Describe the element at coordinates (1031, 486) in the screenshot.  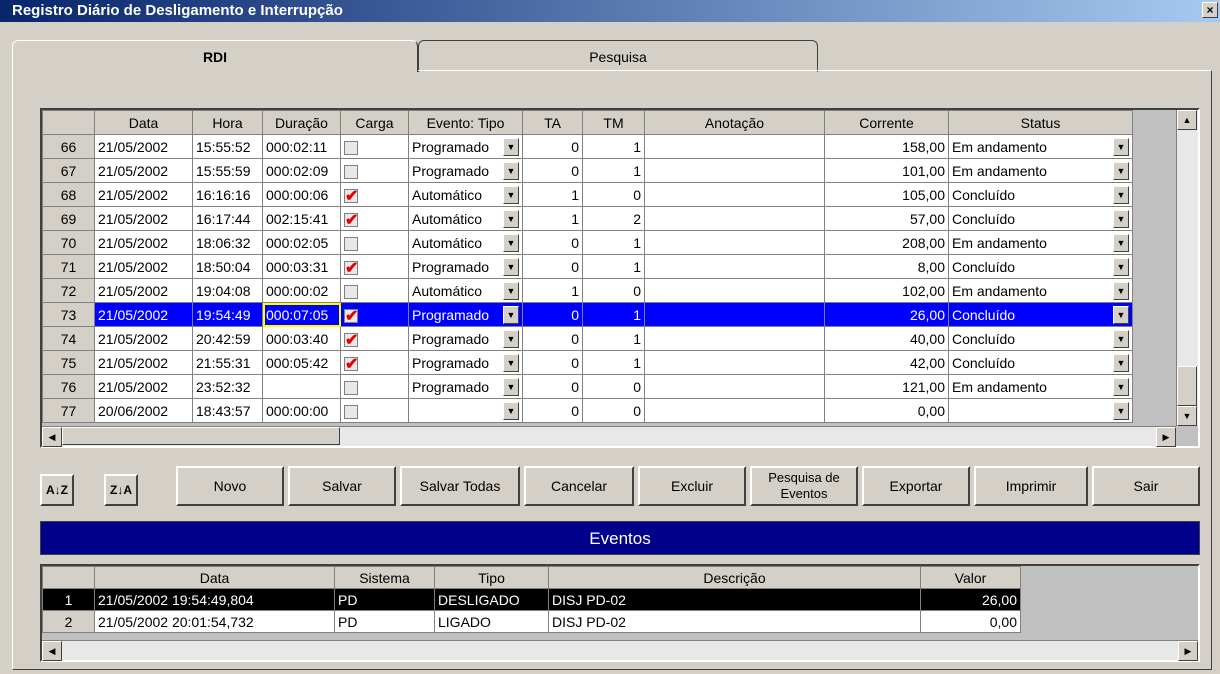
I see `imprimir-button: Imprimir` at that location.